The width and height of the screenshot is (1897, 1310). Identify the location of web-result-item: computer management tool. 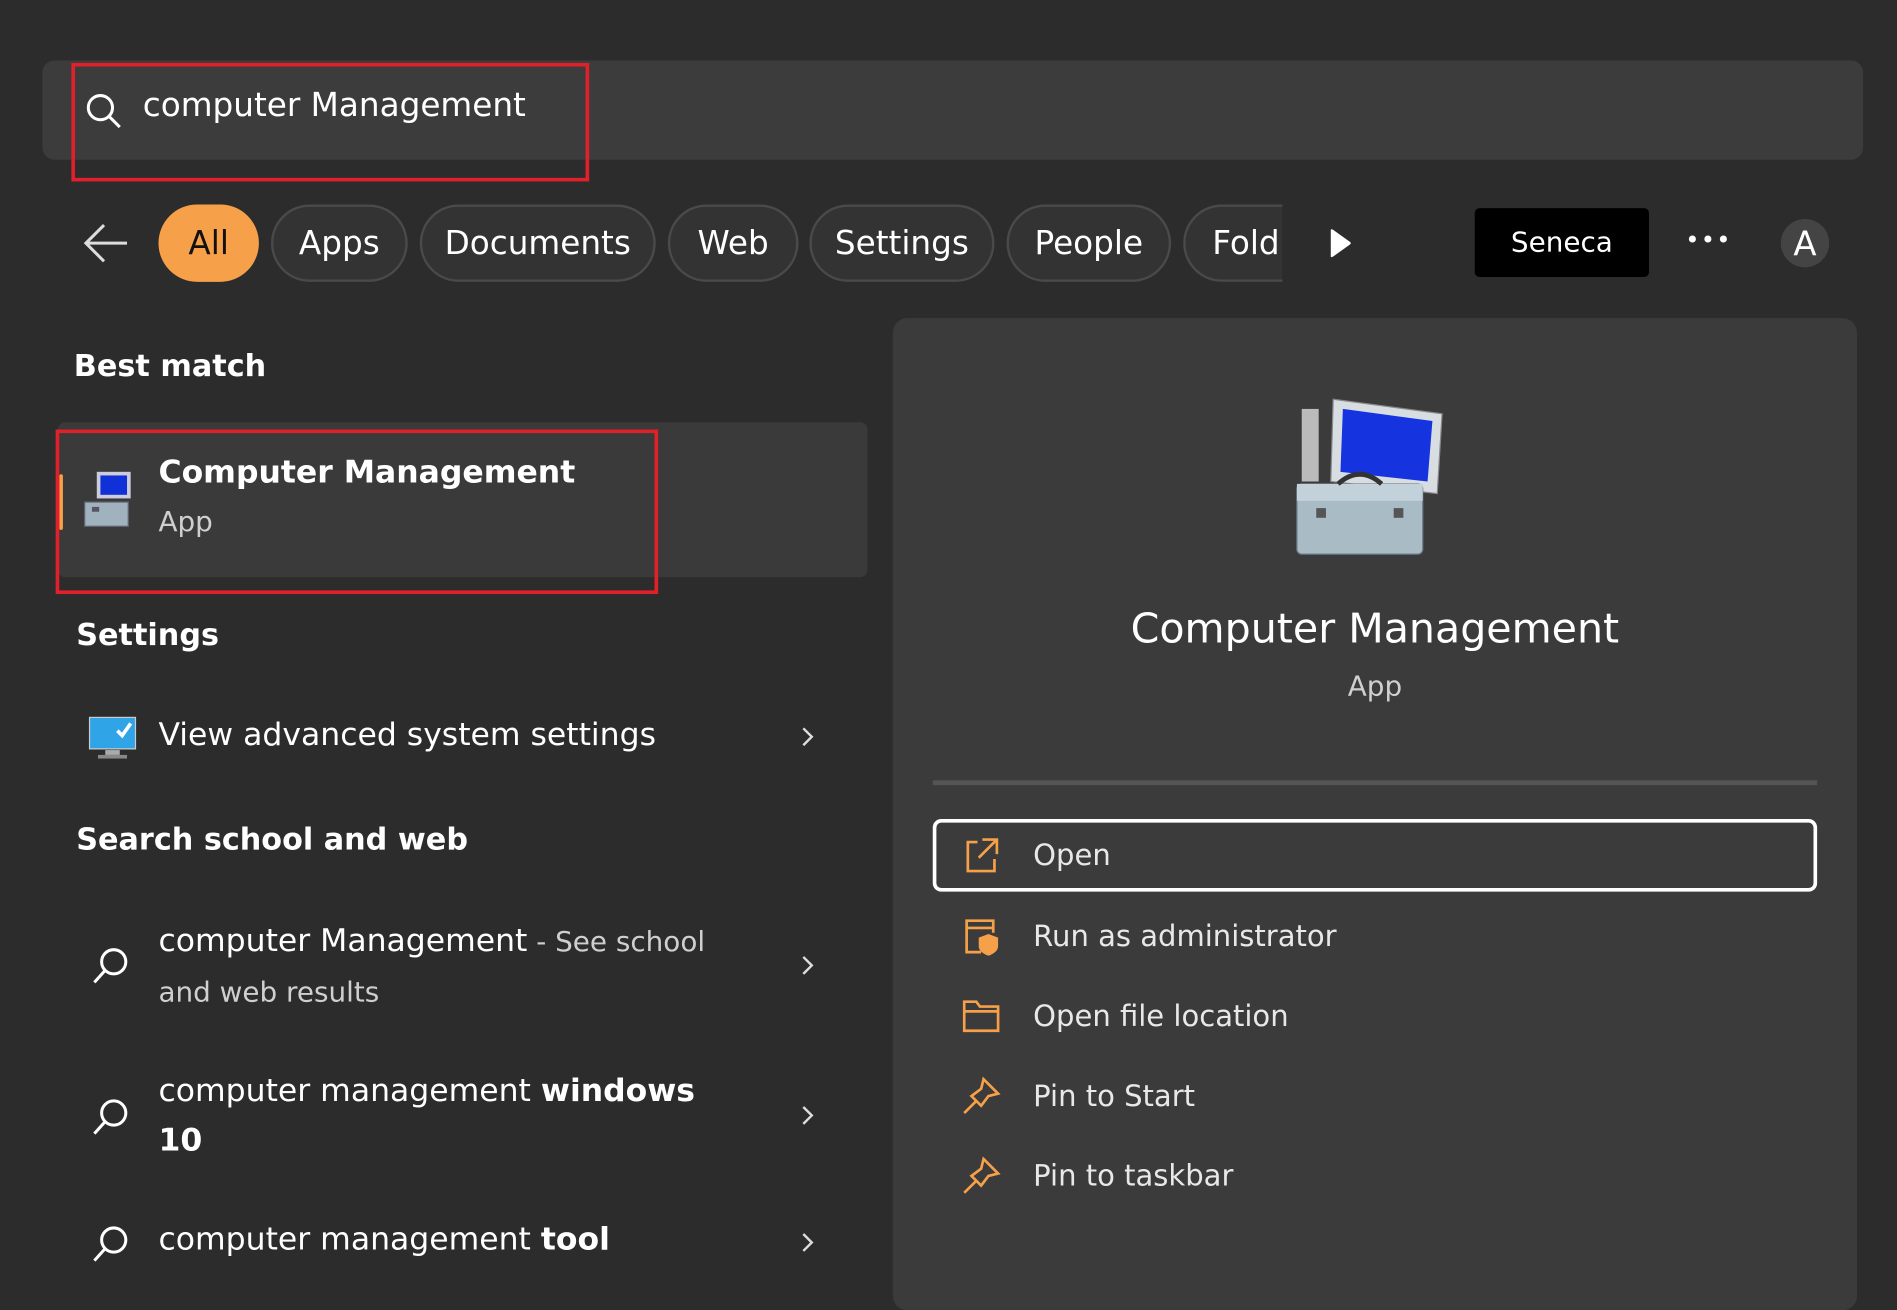
(462, 1246).